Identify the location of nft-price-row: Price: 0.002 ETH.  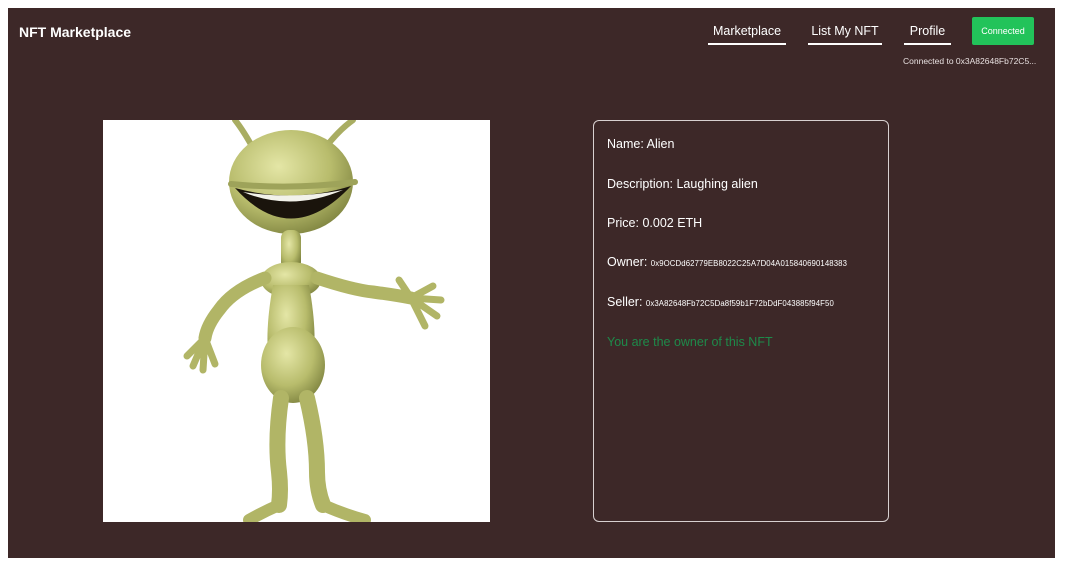
(654, 223).